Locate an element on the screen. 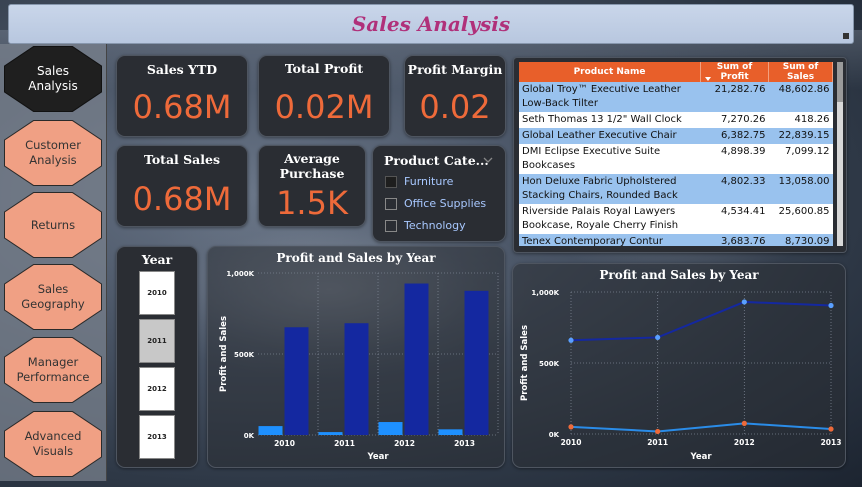  line-profit is located at coordinates (701, 427).